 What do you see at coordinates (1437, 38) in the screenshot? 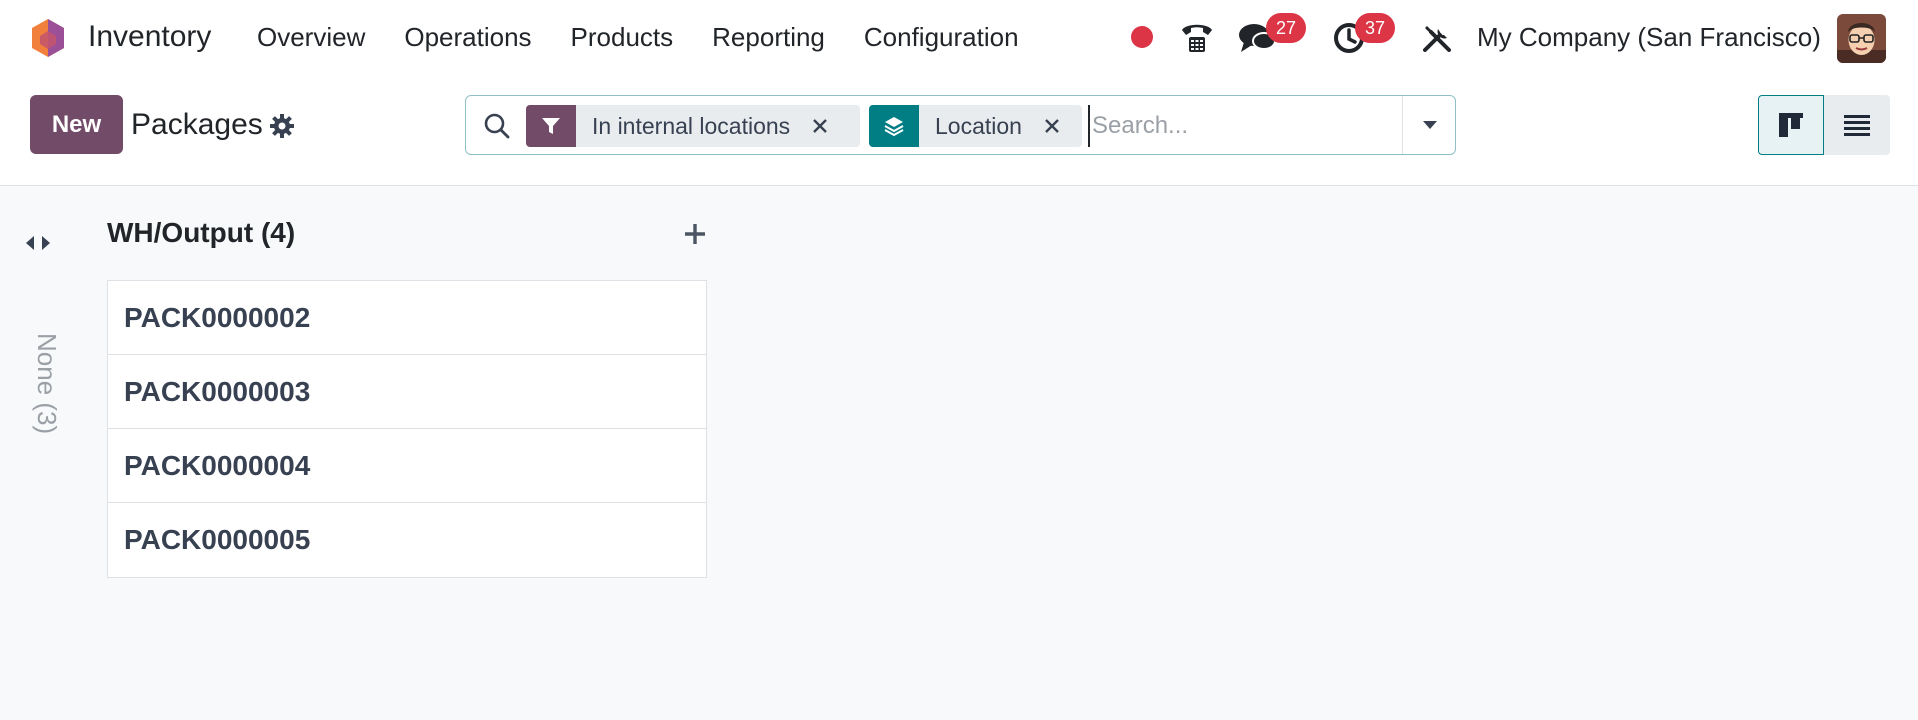
I see `debug-tools-icon` at bounding box center [1437, 38].